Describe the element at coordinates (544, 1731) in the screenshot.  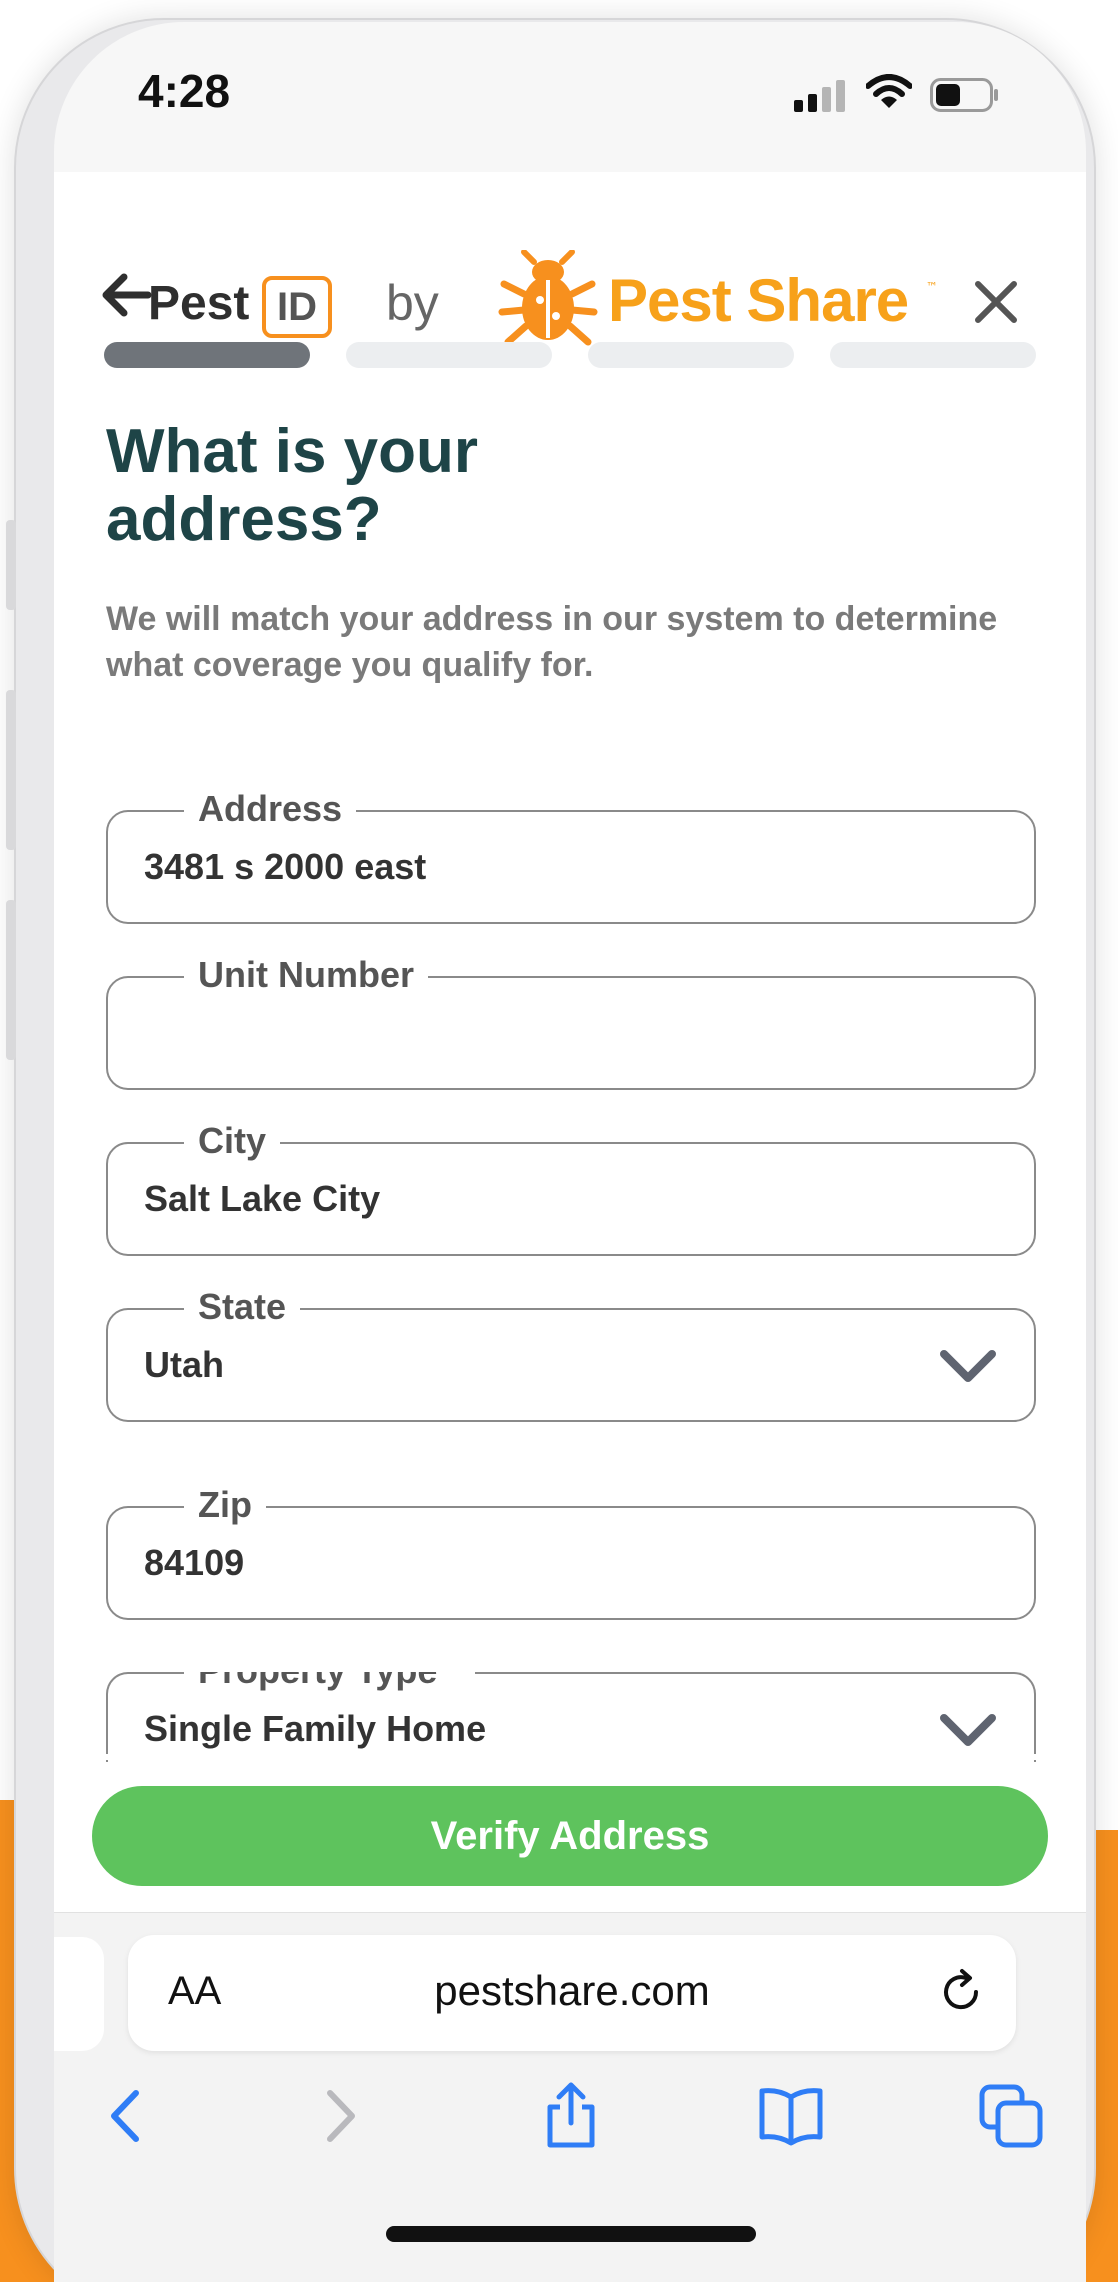
I see `property-type-value: Single Family Home` at that location.